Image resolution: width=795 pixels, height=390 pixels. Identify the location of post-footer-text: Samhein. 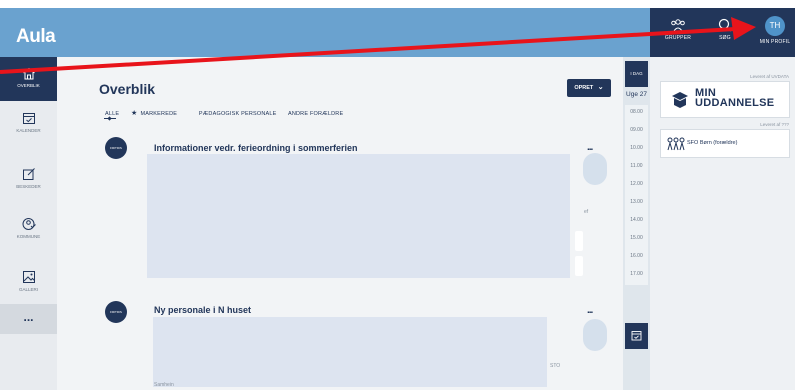
(164, 385).